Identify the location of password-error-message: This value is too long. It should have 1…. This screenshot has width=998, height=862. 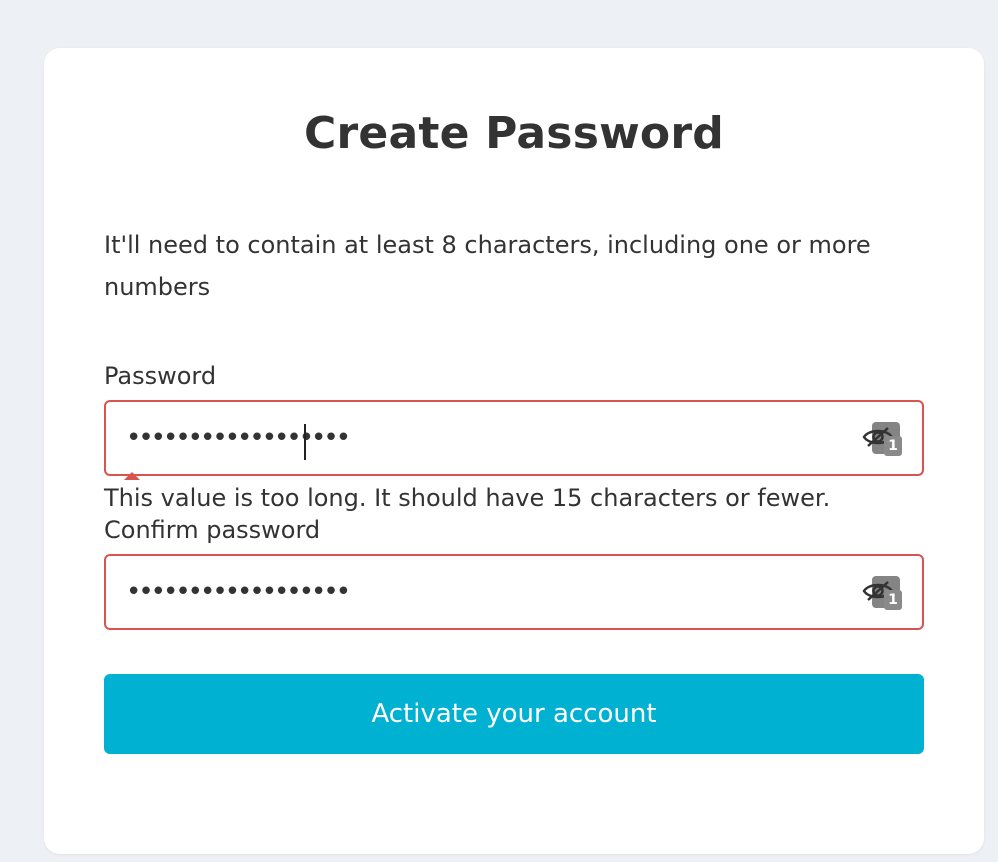
(467, 498).